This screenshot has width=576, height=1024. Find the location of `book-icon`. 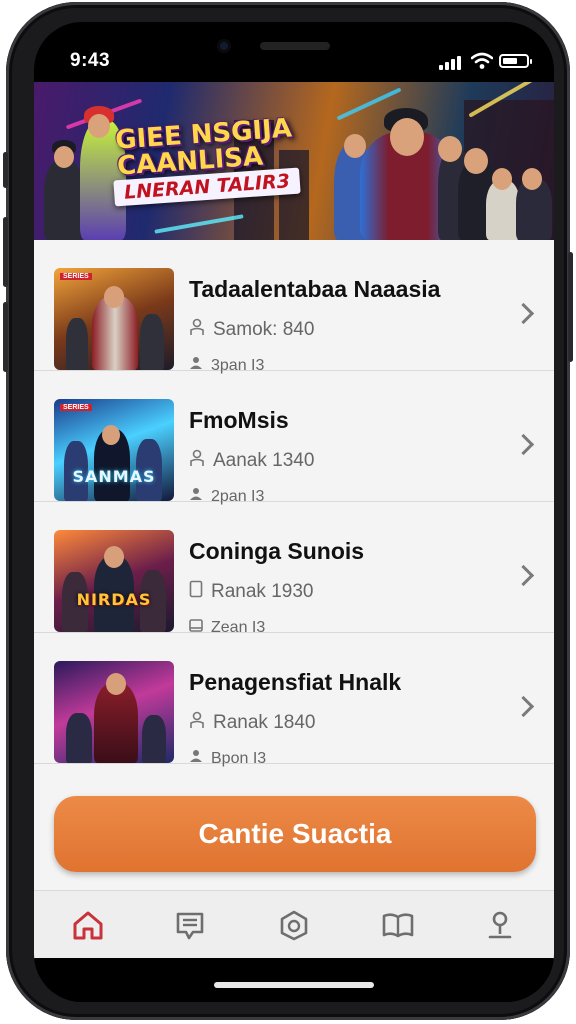

book-icon is located at coordinates (398, 925).